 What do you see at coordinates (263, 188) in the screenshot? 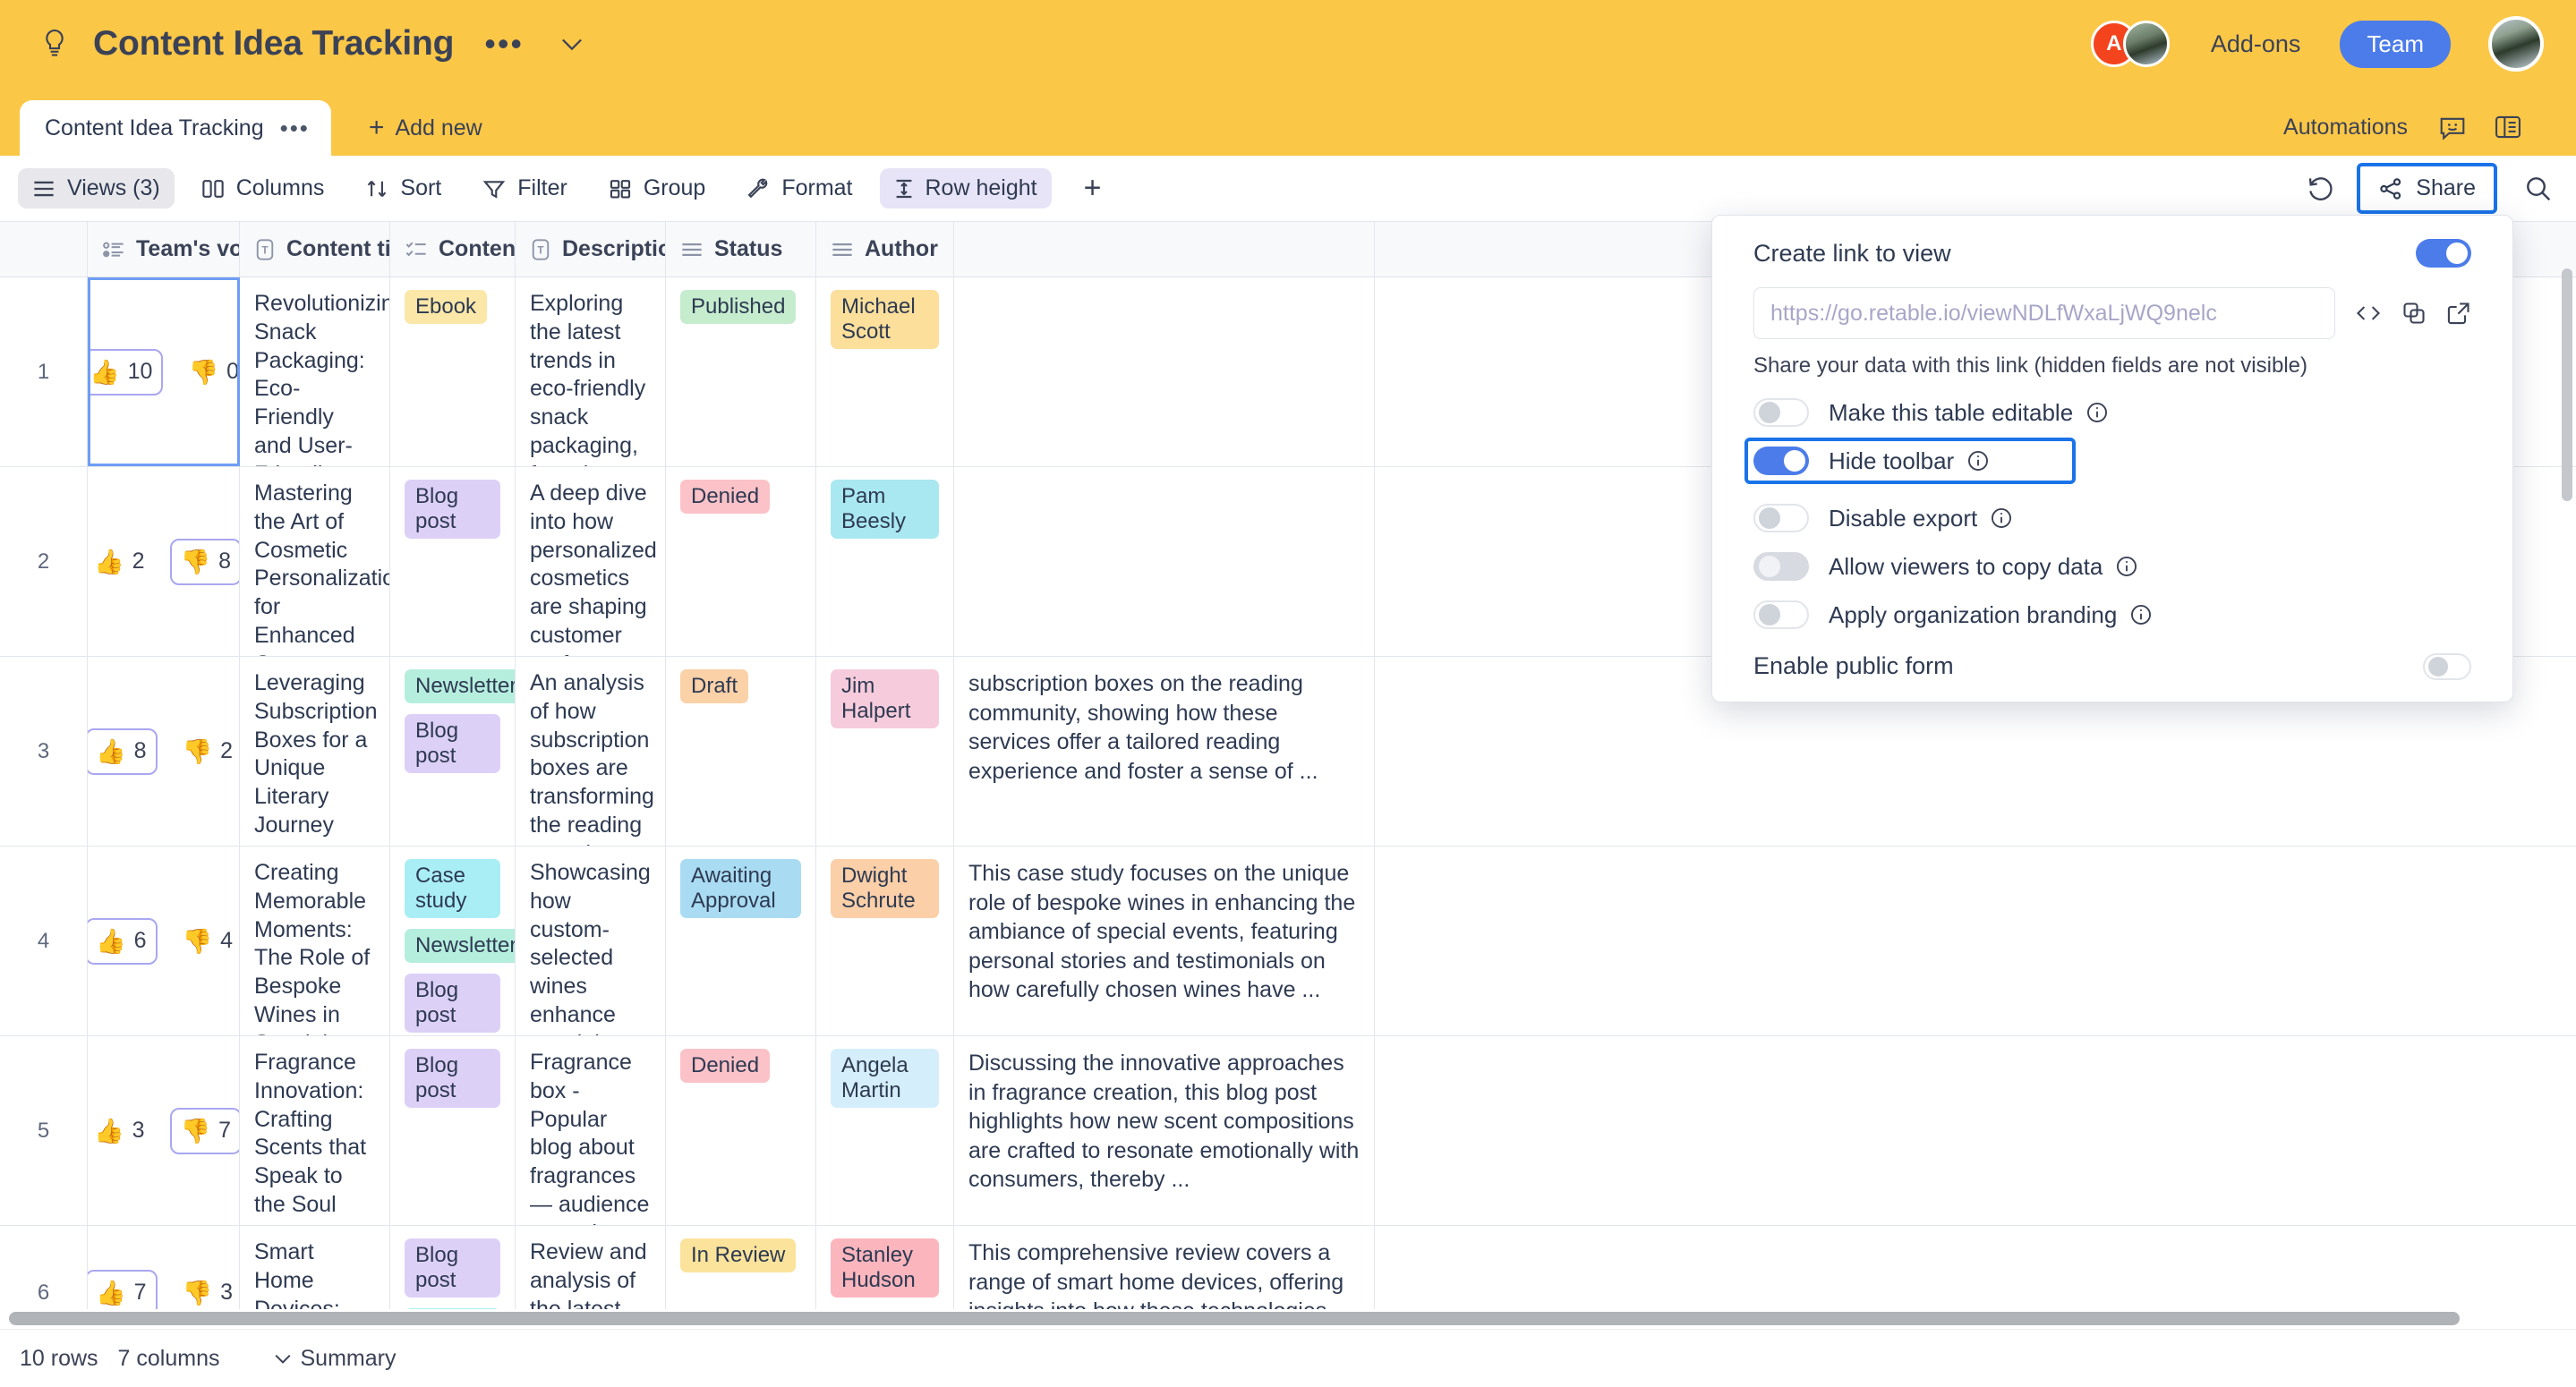
I see `columns-button: Columns` at bounding box center [263, 188].